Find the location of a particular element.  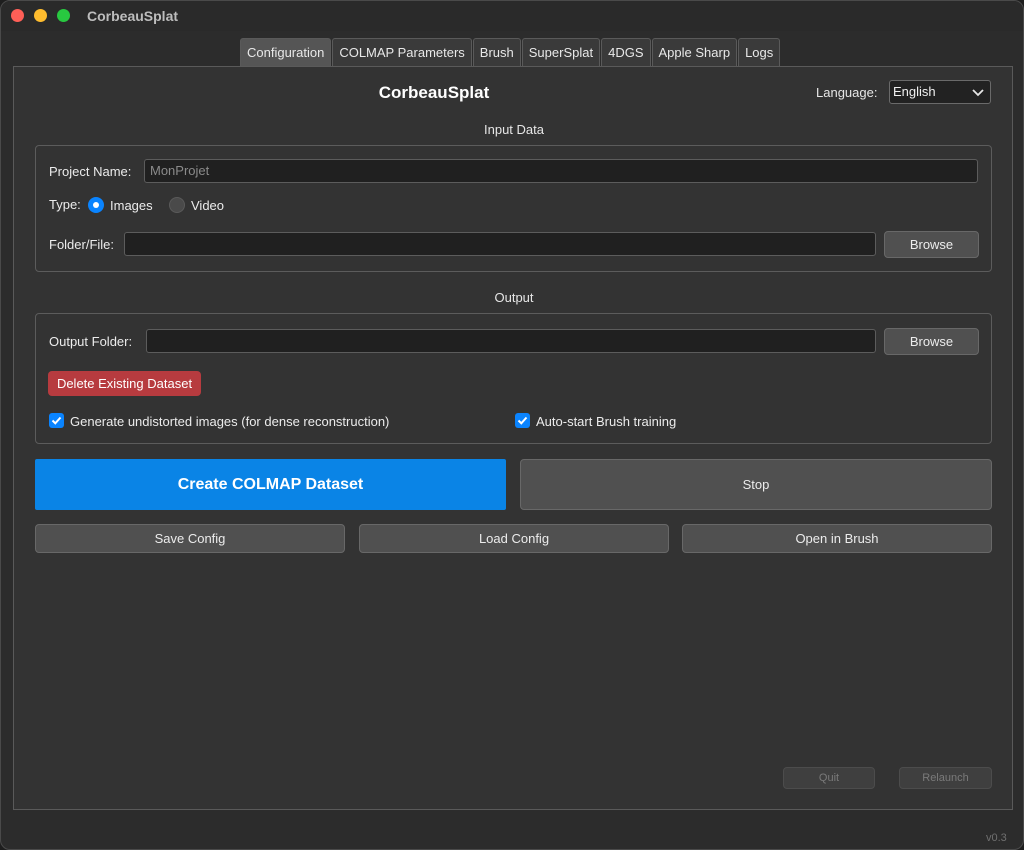

window-title: CorbeauSplat is located at coordinates (133, 16).